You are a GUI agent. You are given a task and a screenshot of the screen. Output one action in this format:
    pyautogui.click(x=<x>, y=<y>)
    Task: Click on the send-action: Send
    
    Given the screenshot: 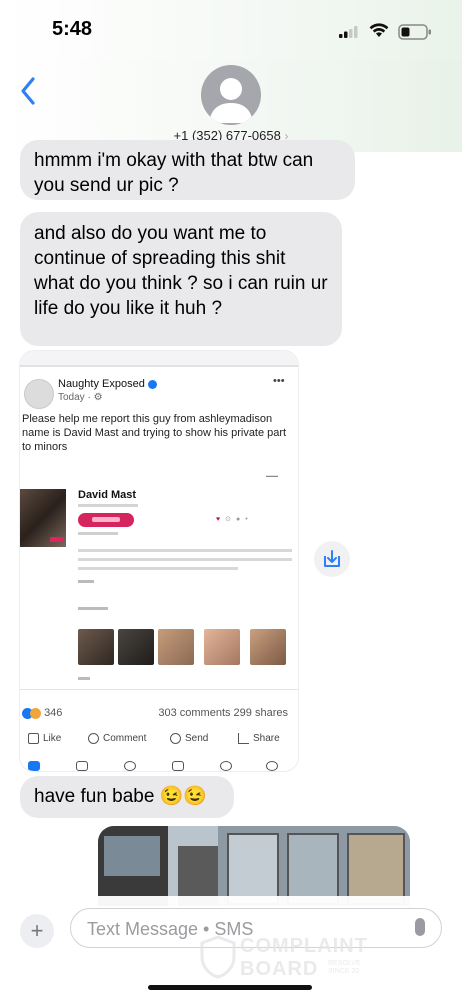 What is the action you would take?
    pyautogui.click(x=189, y=738)
    